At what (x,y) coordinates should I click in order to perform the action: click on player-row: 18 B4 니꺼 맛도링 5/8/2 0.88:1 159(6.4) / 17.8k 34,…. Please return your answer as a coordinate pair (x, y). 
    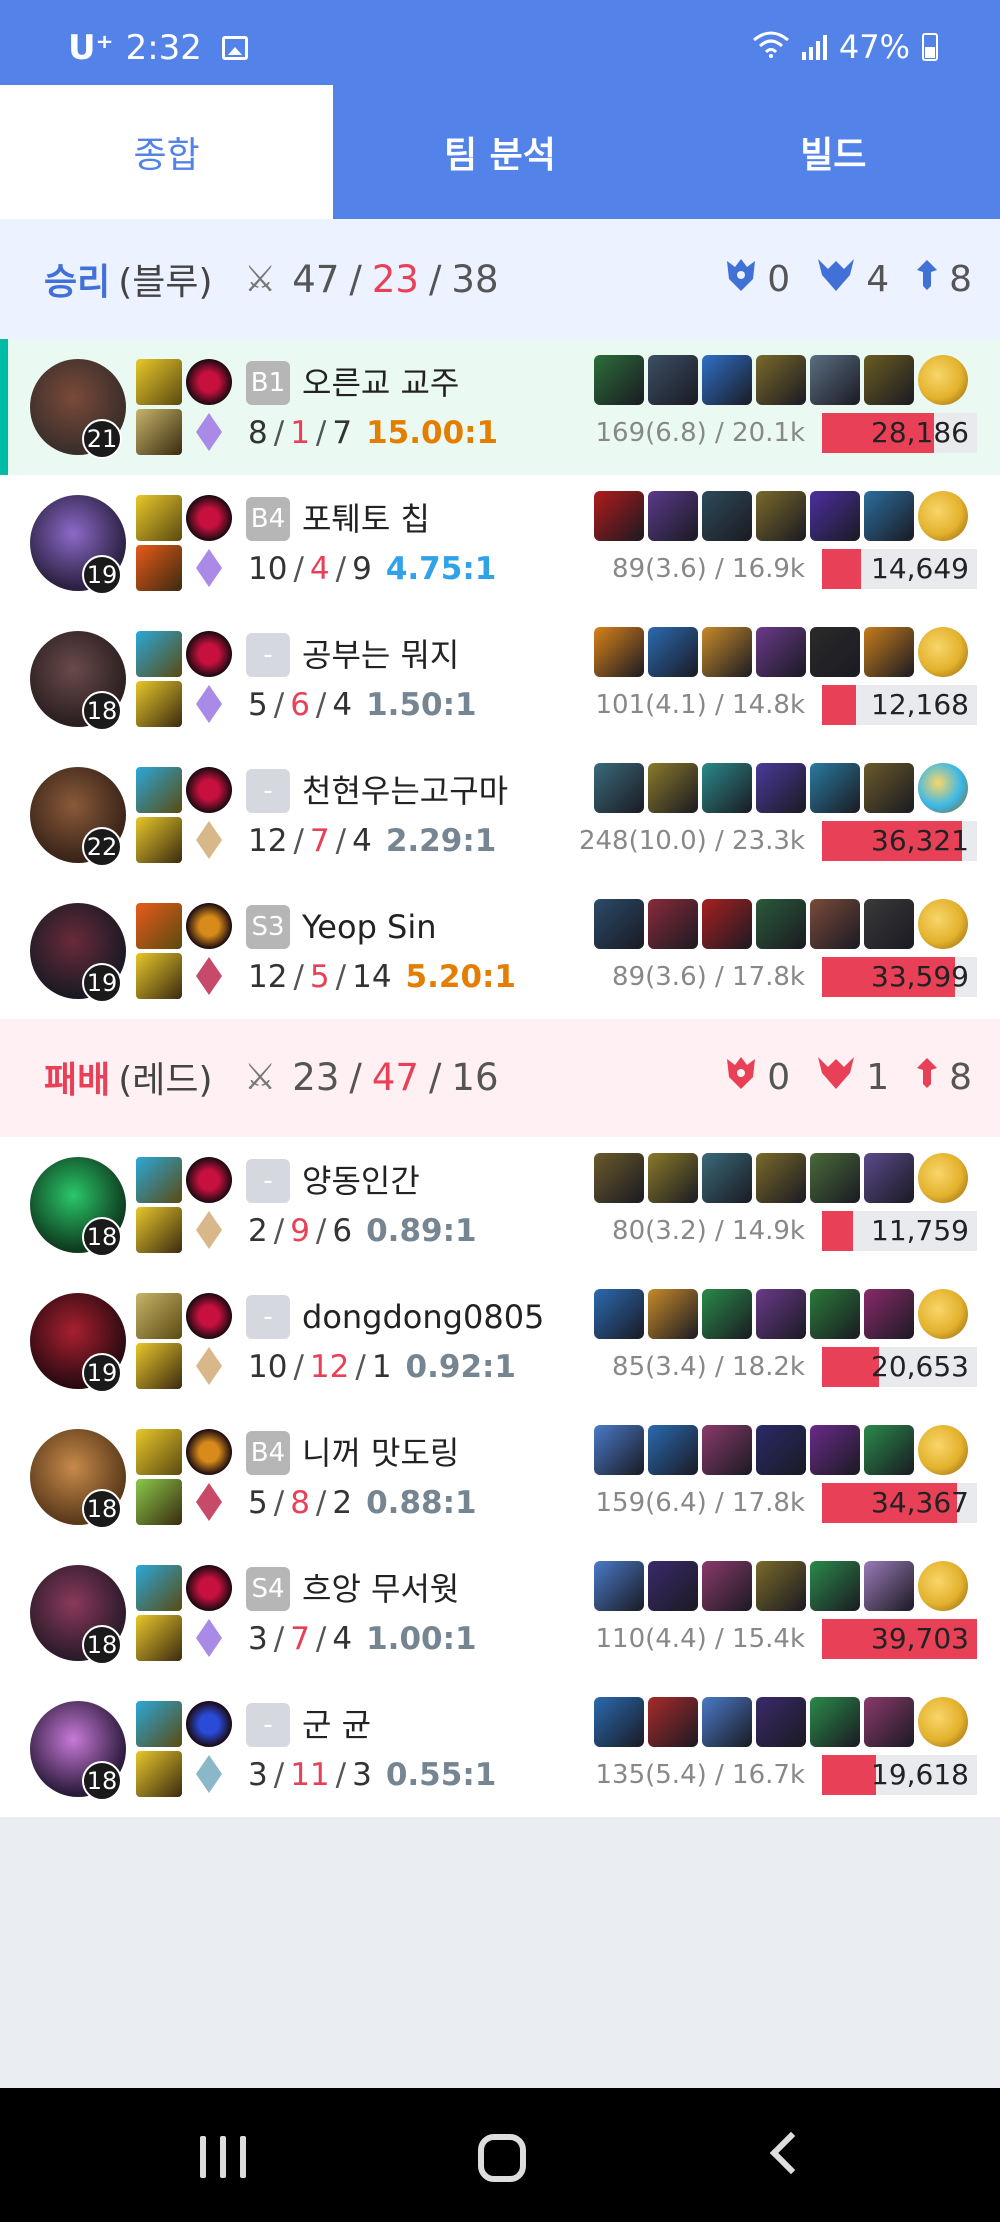
    Looking at the image, I should click on (500, 1477).